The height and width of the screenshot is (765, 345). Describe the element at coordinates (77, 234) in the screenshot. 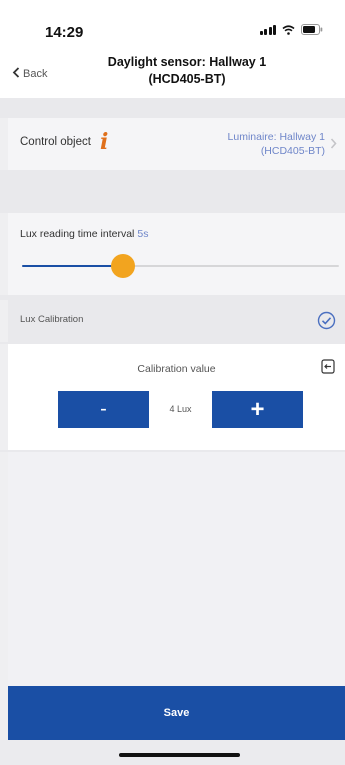

I see `lux-interval-label-text: Lux reading time interval` at that location.